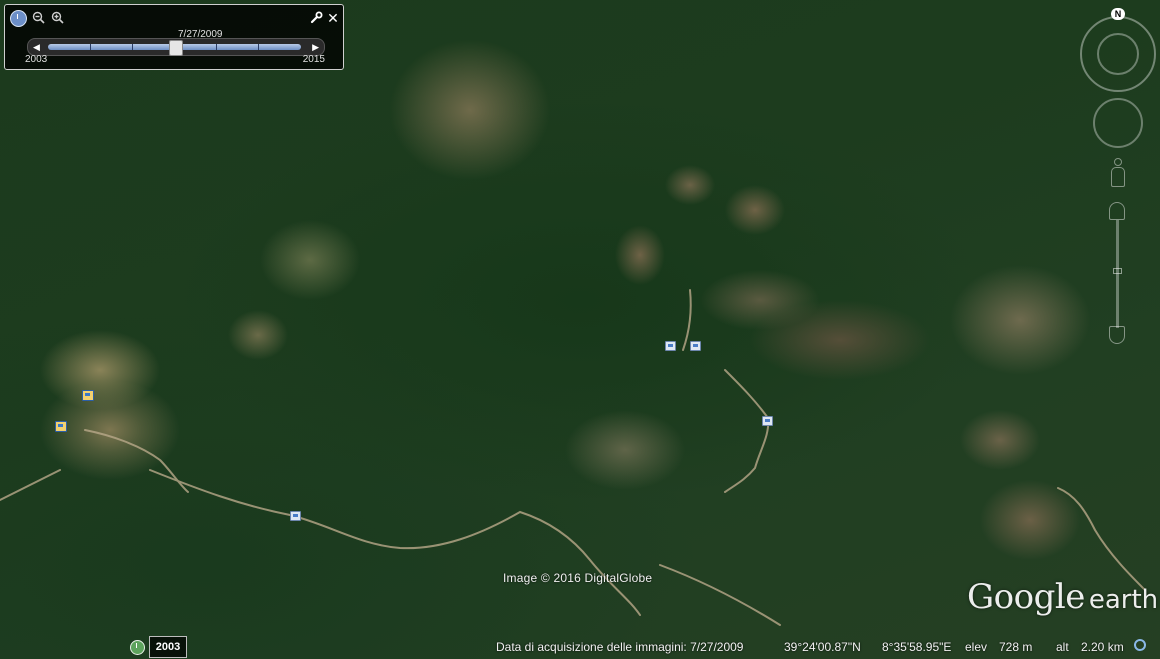  What do you see at coordinates (1117, 335) in the screenshot?
I see `zoom-out-button` at bounding box center [1117, 335].